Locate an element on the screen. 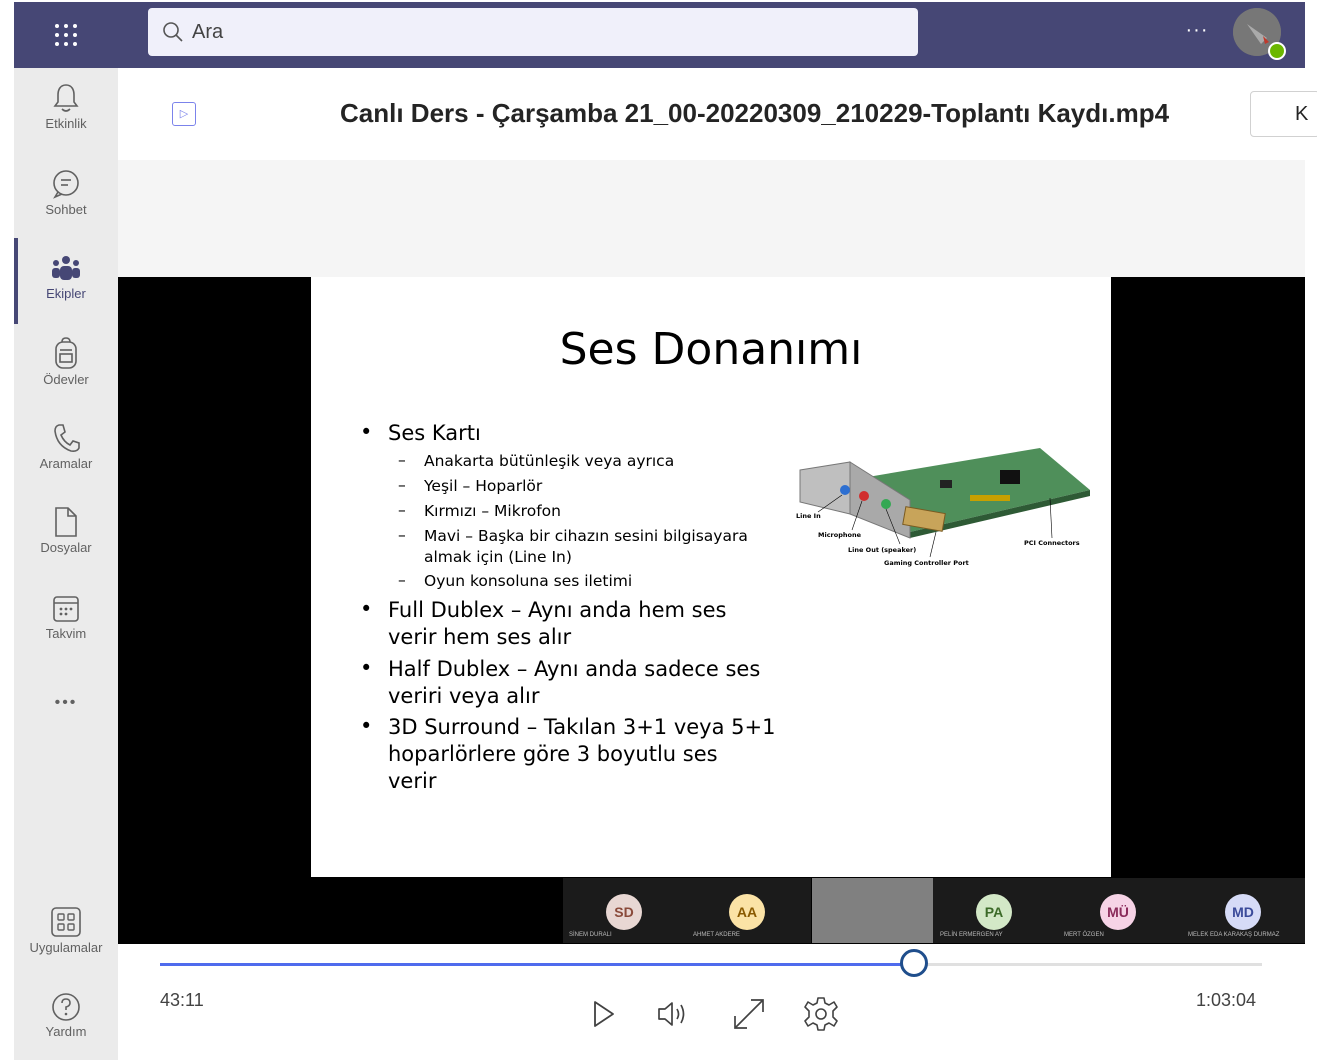  sub-bullet-text: Anakarta bütünleşik veya ayrıca is located at coordinates (549, 461).